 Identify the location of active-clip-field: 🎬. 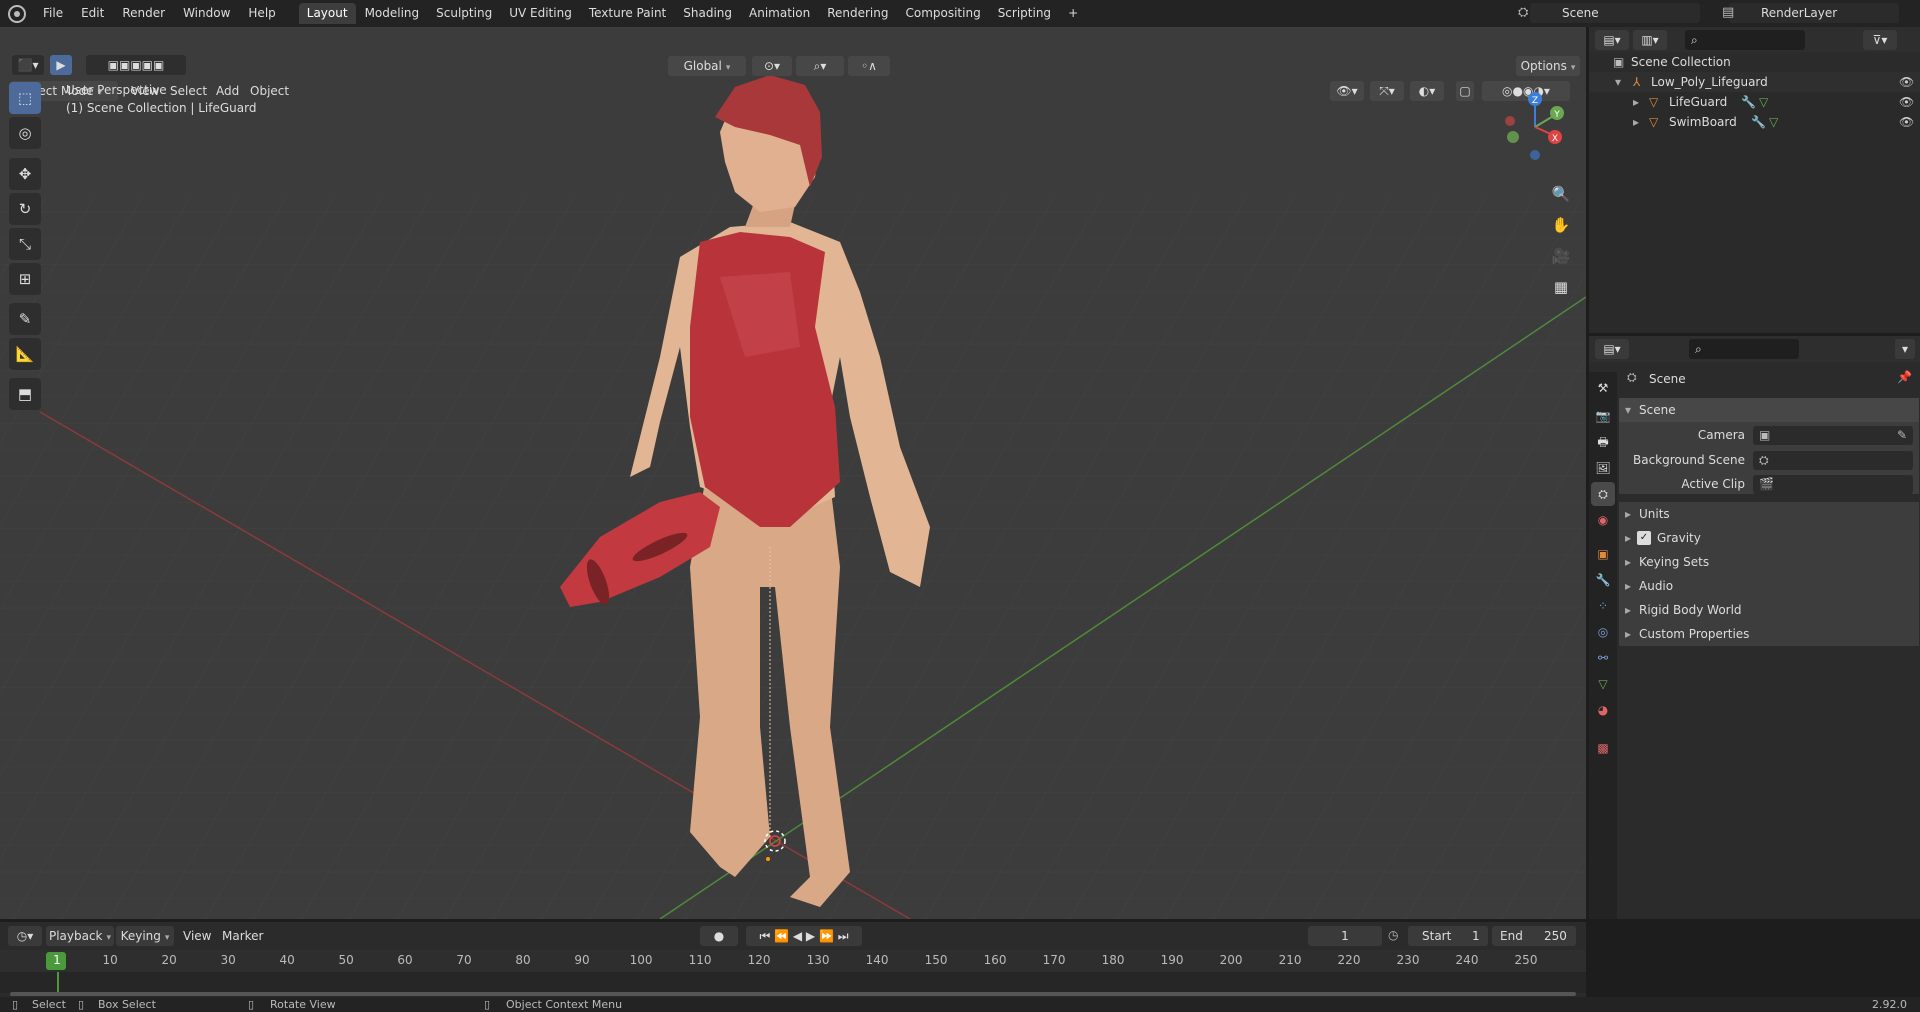
(1833, 484).